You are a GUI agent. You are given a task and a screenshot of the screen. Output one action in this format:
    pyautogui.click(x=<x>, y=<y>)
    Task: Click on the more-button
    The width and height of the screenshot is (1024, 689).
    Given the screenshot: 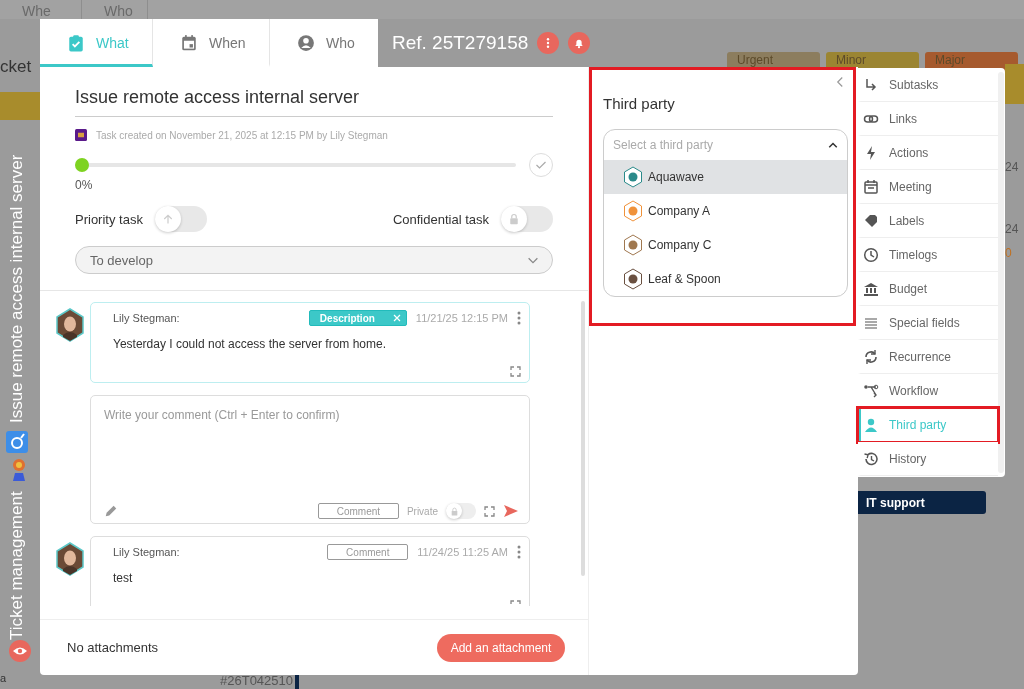 What is the action you would take?
    pyautogui.click(x=548, y=43)
    